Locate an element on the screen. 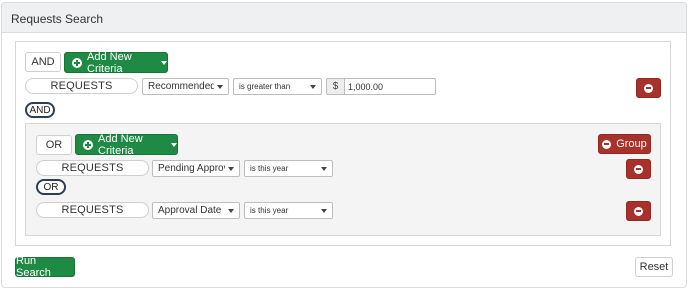 The width and height of the screenshot is (688, 291). inner-logic-or-button: OR is located at coordinates (54, 145).